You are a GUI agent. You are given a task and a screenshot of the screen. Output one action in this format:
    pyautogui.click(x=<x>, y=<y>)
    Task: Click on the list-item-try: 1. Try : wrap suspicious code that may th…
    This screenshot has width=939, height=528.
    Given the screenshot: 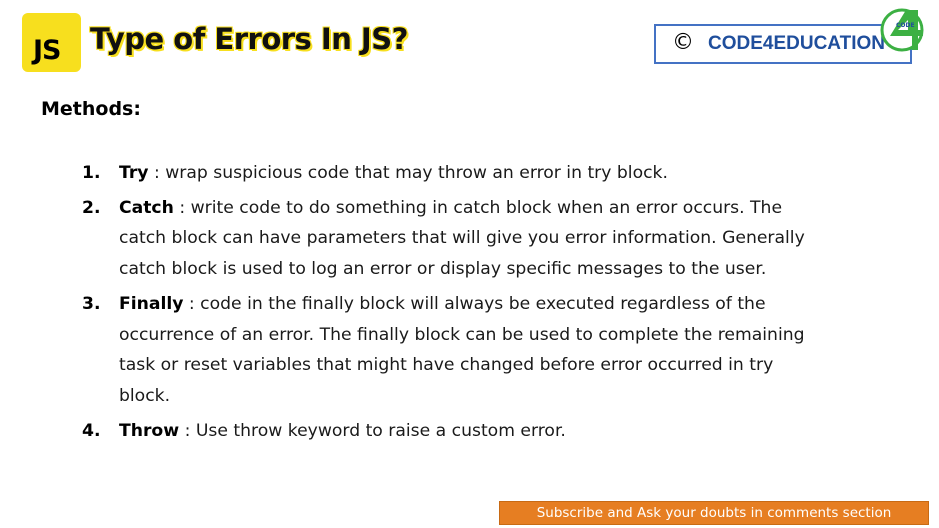 What is the action you would take?
    pyautogui.click(x=452, y=173)
    